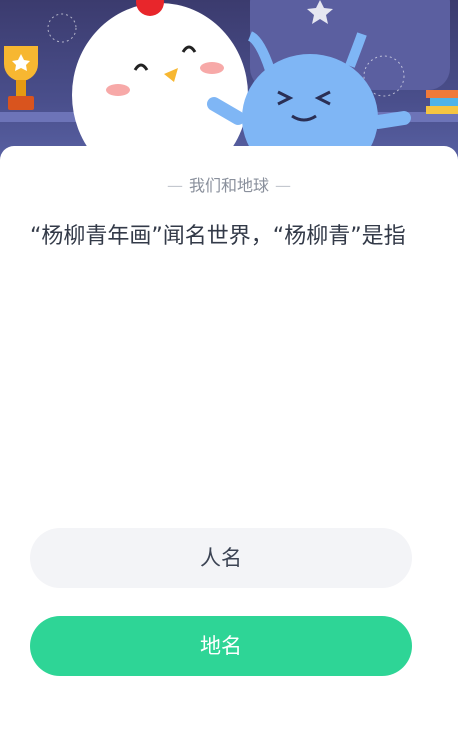  I want to click on chicken-mascot-icon, so click(160, 85).